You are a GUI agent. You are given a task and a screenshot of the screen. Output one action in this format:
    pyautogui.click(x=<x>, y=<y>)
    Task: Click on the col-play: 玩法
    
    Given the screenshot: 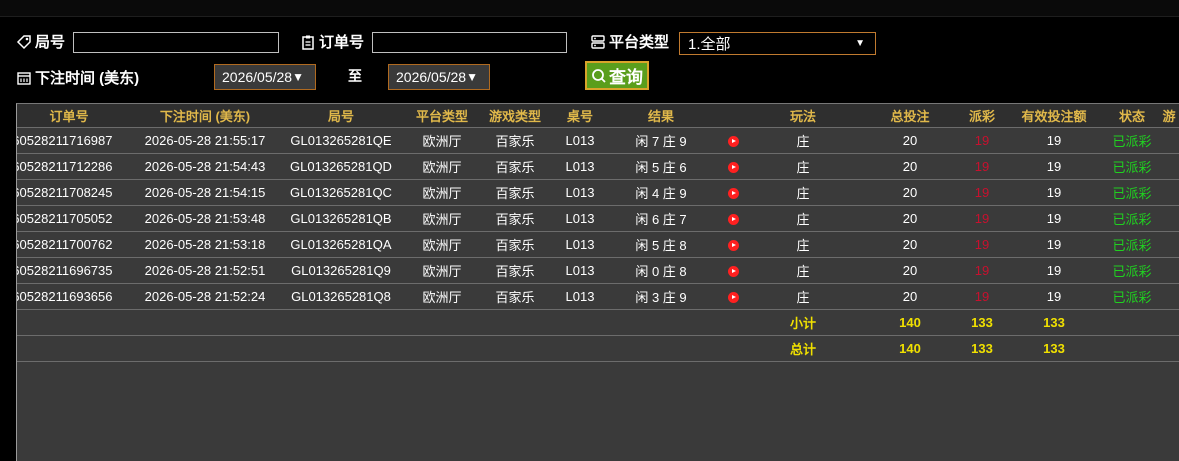 What is the action you would take?
    pyautogui.click(x=803, y=116)
    